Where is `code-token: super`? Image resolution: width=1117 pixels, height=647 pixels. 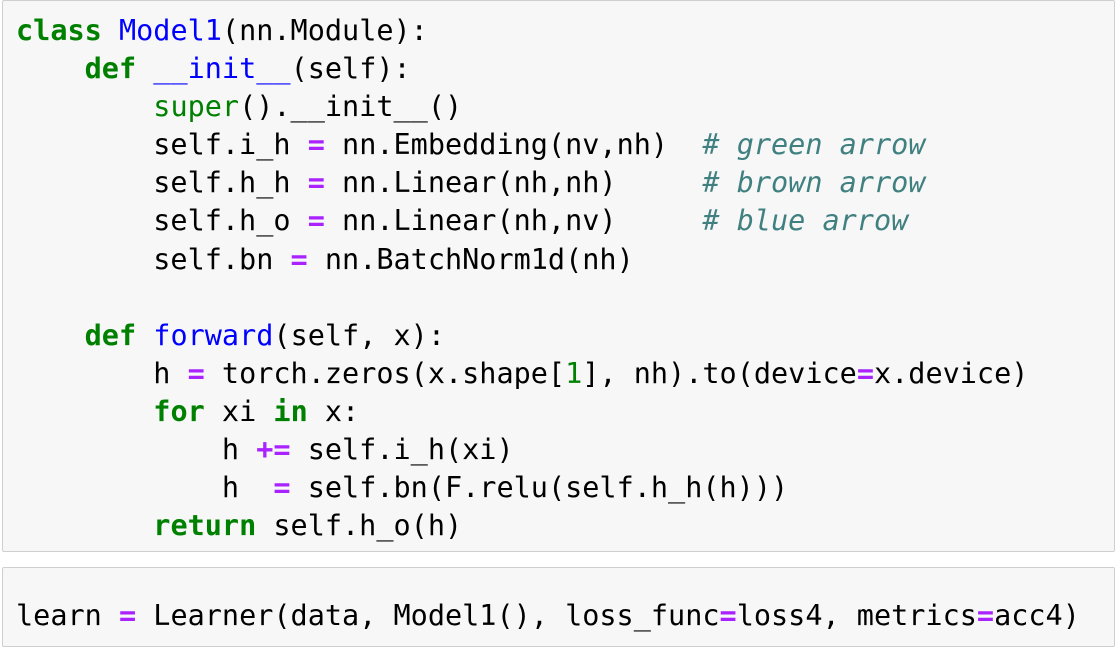
code-token: super is located at coordinates (196, 107).